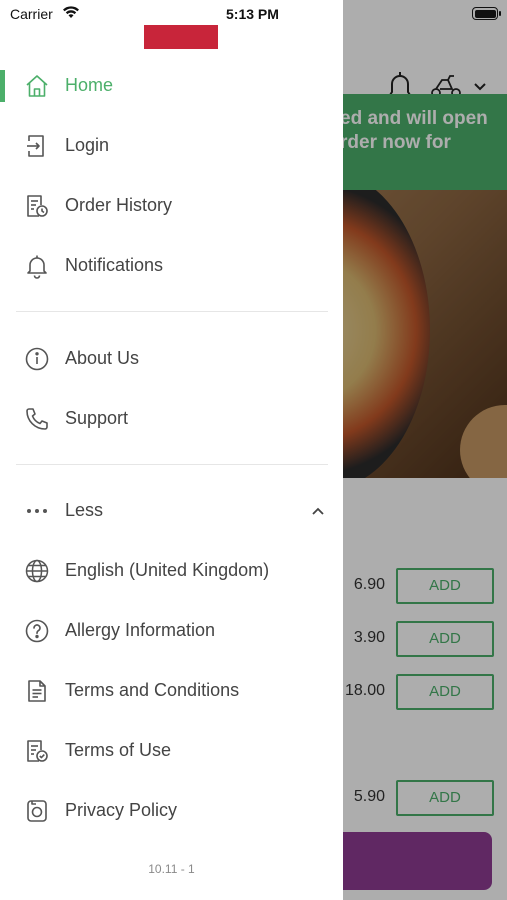 Image resolution: width=507 pixels, height=900 pixels. What do you see at coordinates (152, 690) in the screenshot?
I see `drawer-item-label: Terms and Conditions` at bounding box center [152, 690].